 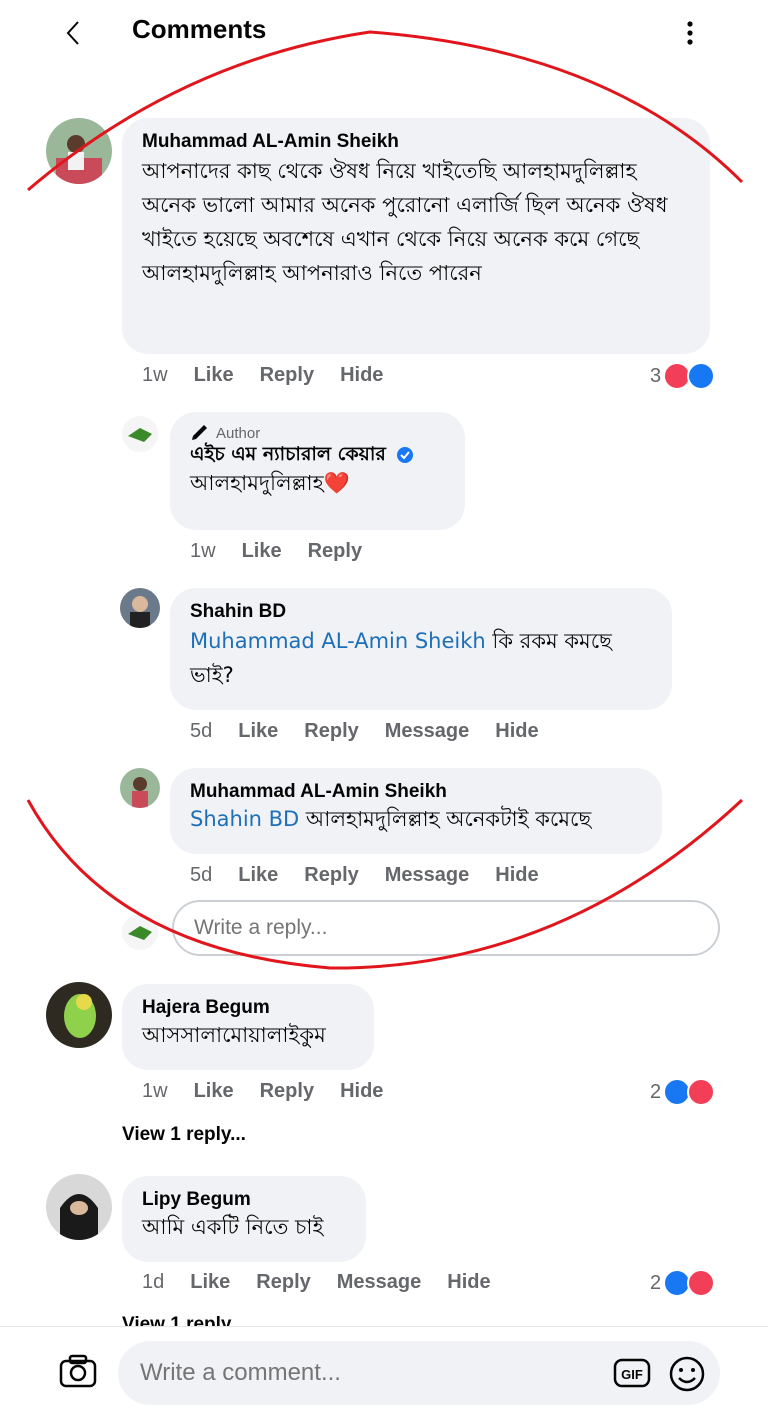 I want to click on comment-text: Shahin BD আলহামদুলিল্লাহ অনেকটাই কমেছে, so click(x=416, y=819).